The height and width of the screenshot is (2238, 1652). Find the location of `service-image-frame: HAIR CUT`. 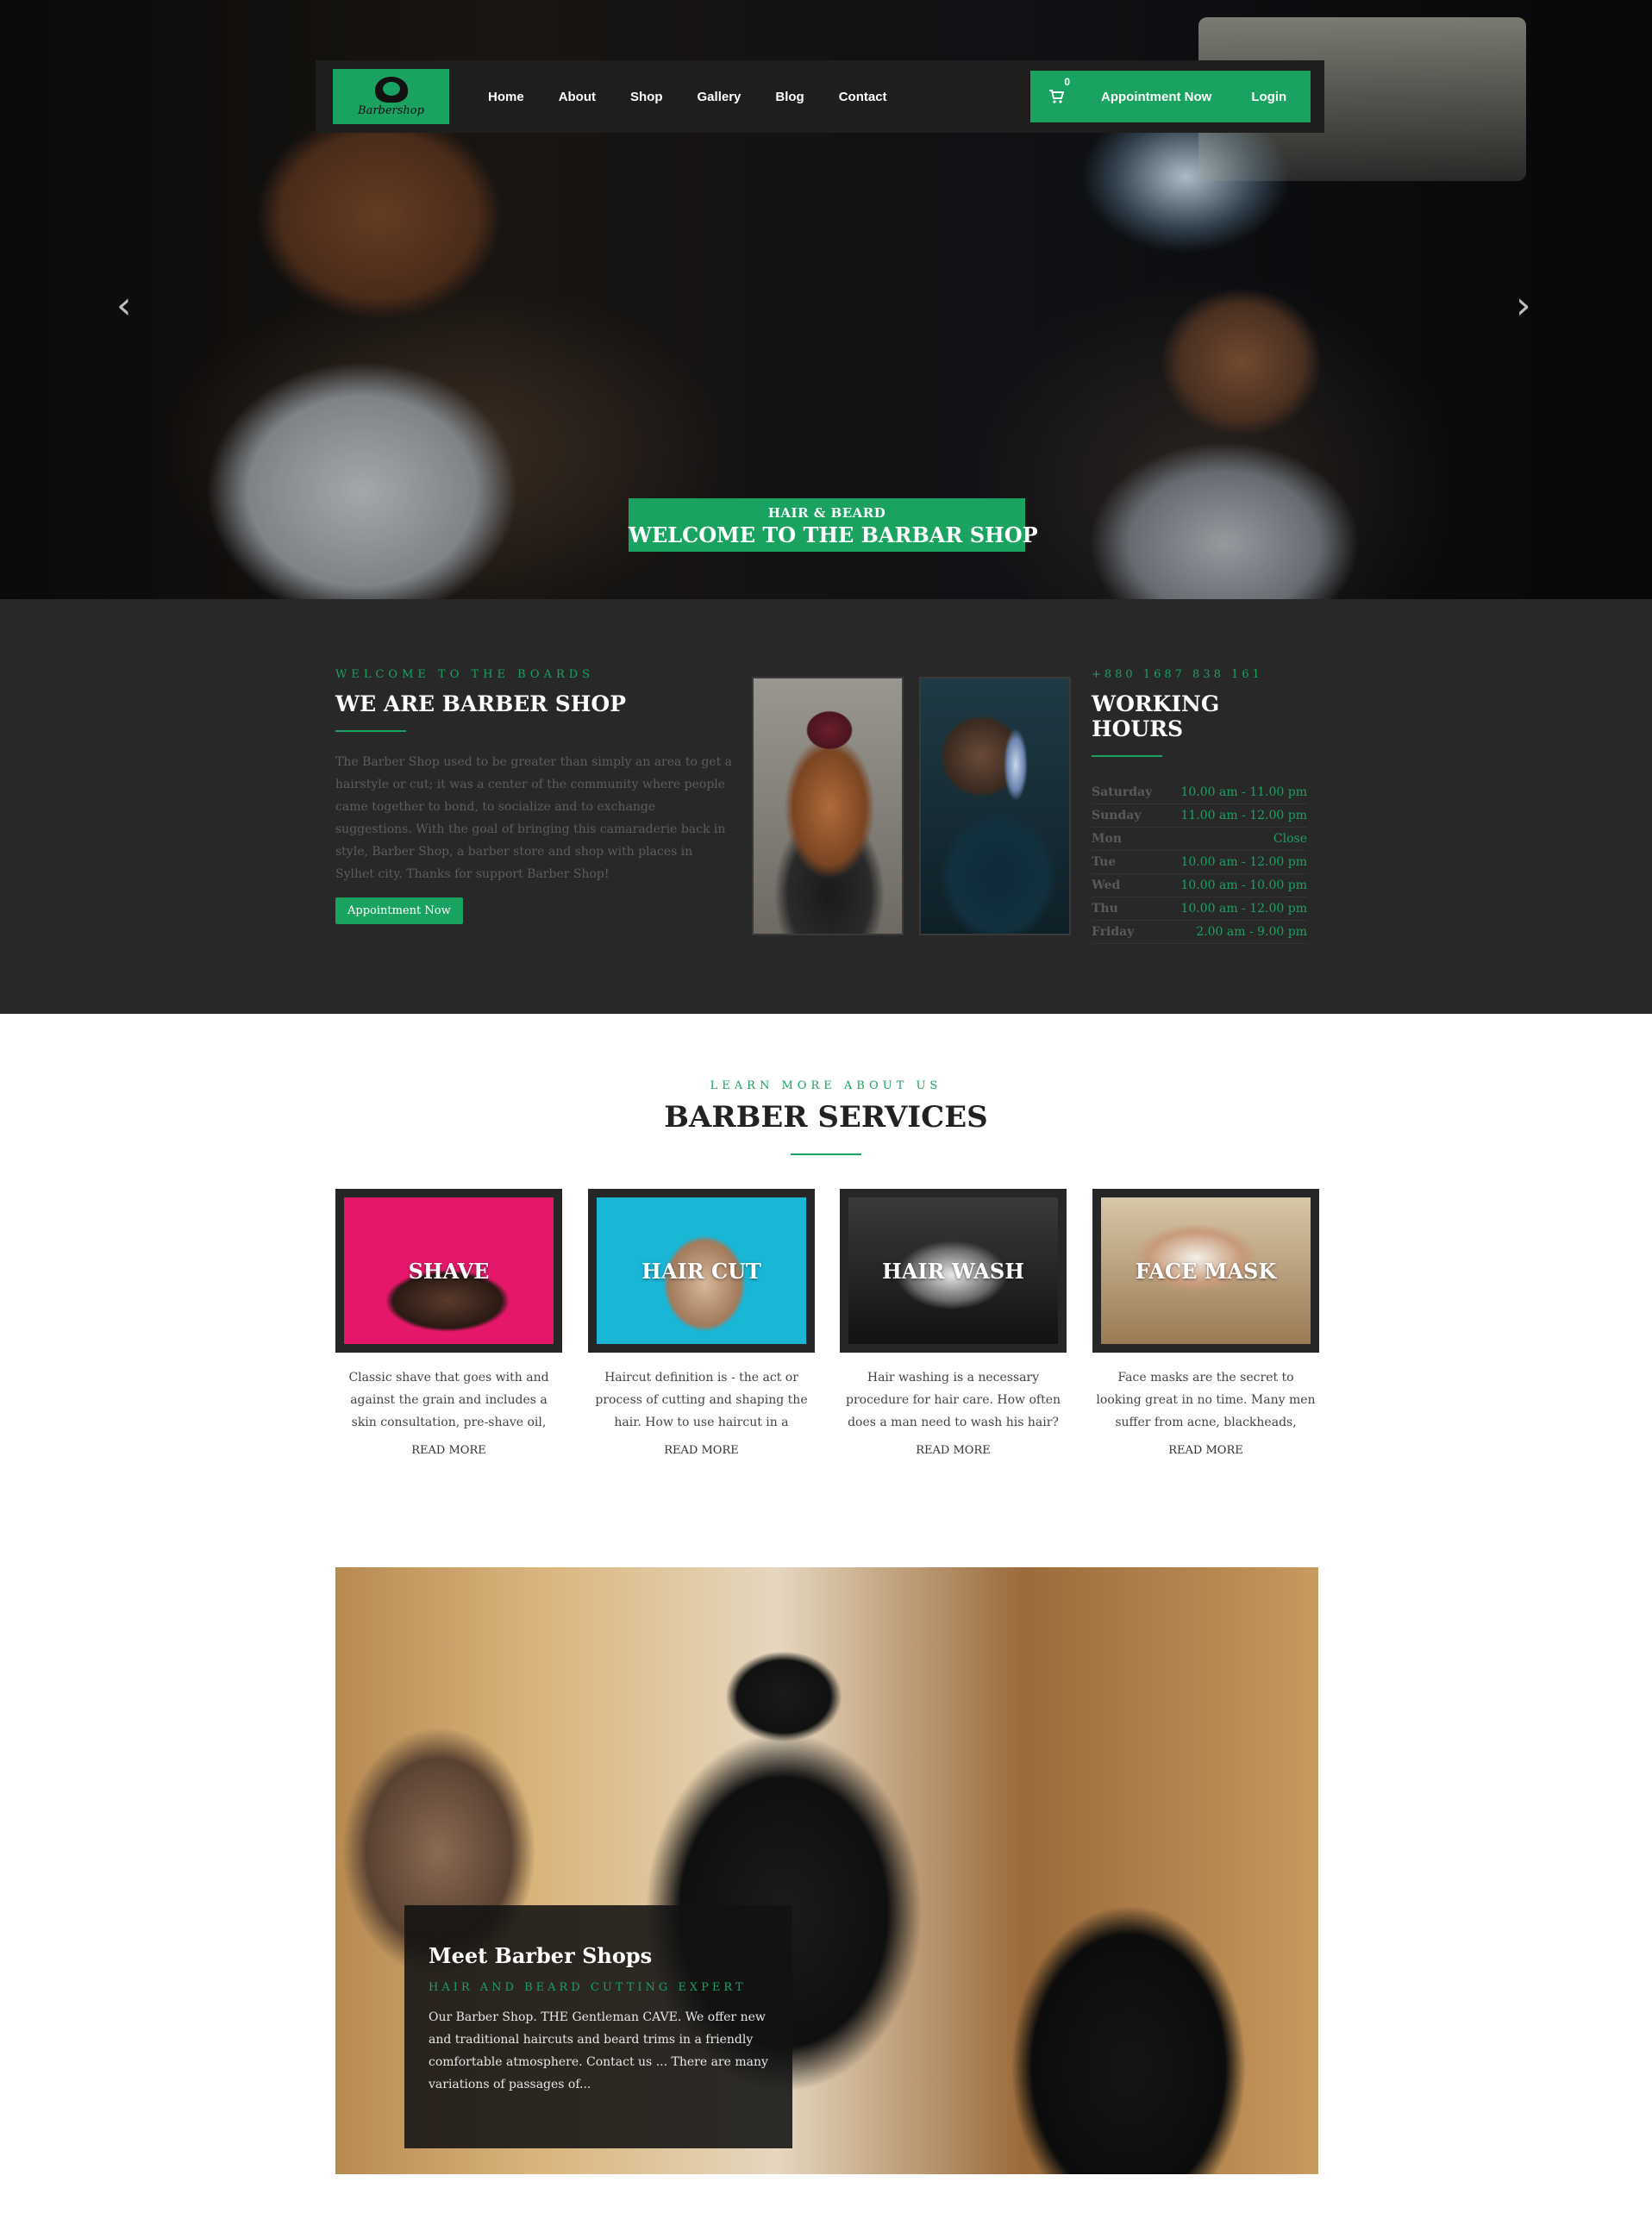

service-image-frame: HAIR CUT is located at coordinates (701, 1271).